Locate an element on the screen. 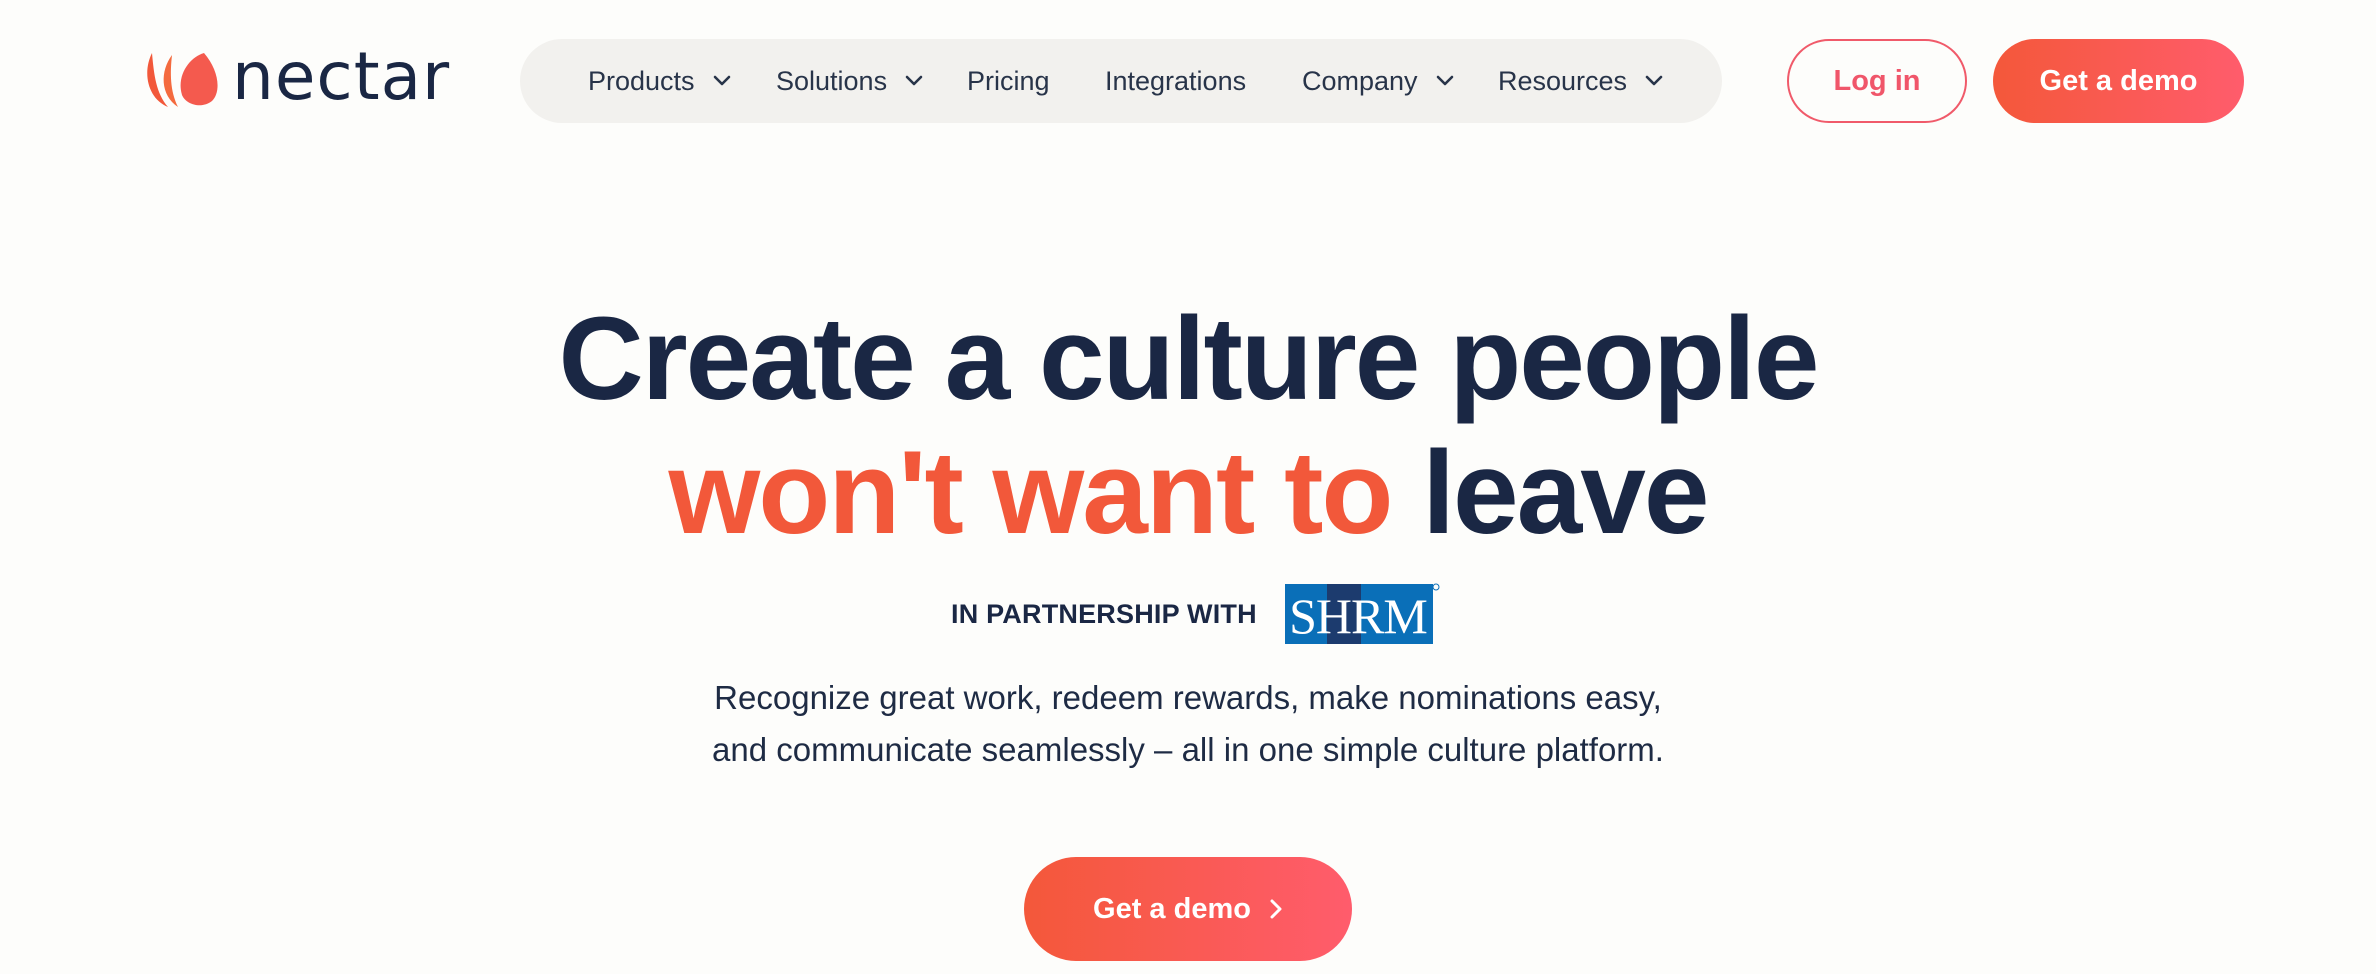 This screenshot has height=974, width=2376. get-demo-hero-label: Get a demo is located at coordinates (1172, 908).